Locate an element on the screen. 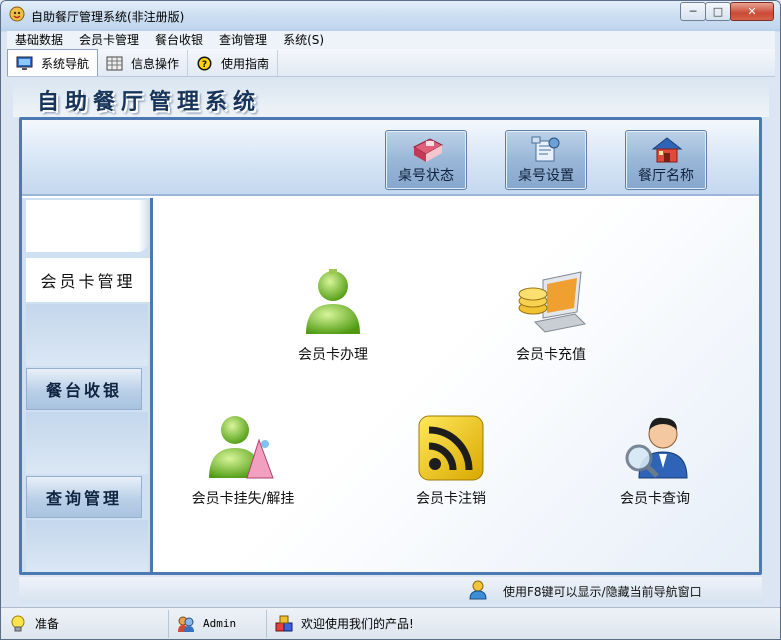 This screenshot has width=781, height=640. user-cone-icon is located at coordinates (241, 447).